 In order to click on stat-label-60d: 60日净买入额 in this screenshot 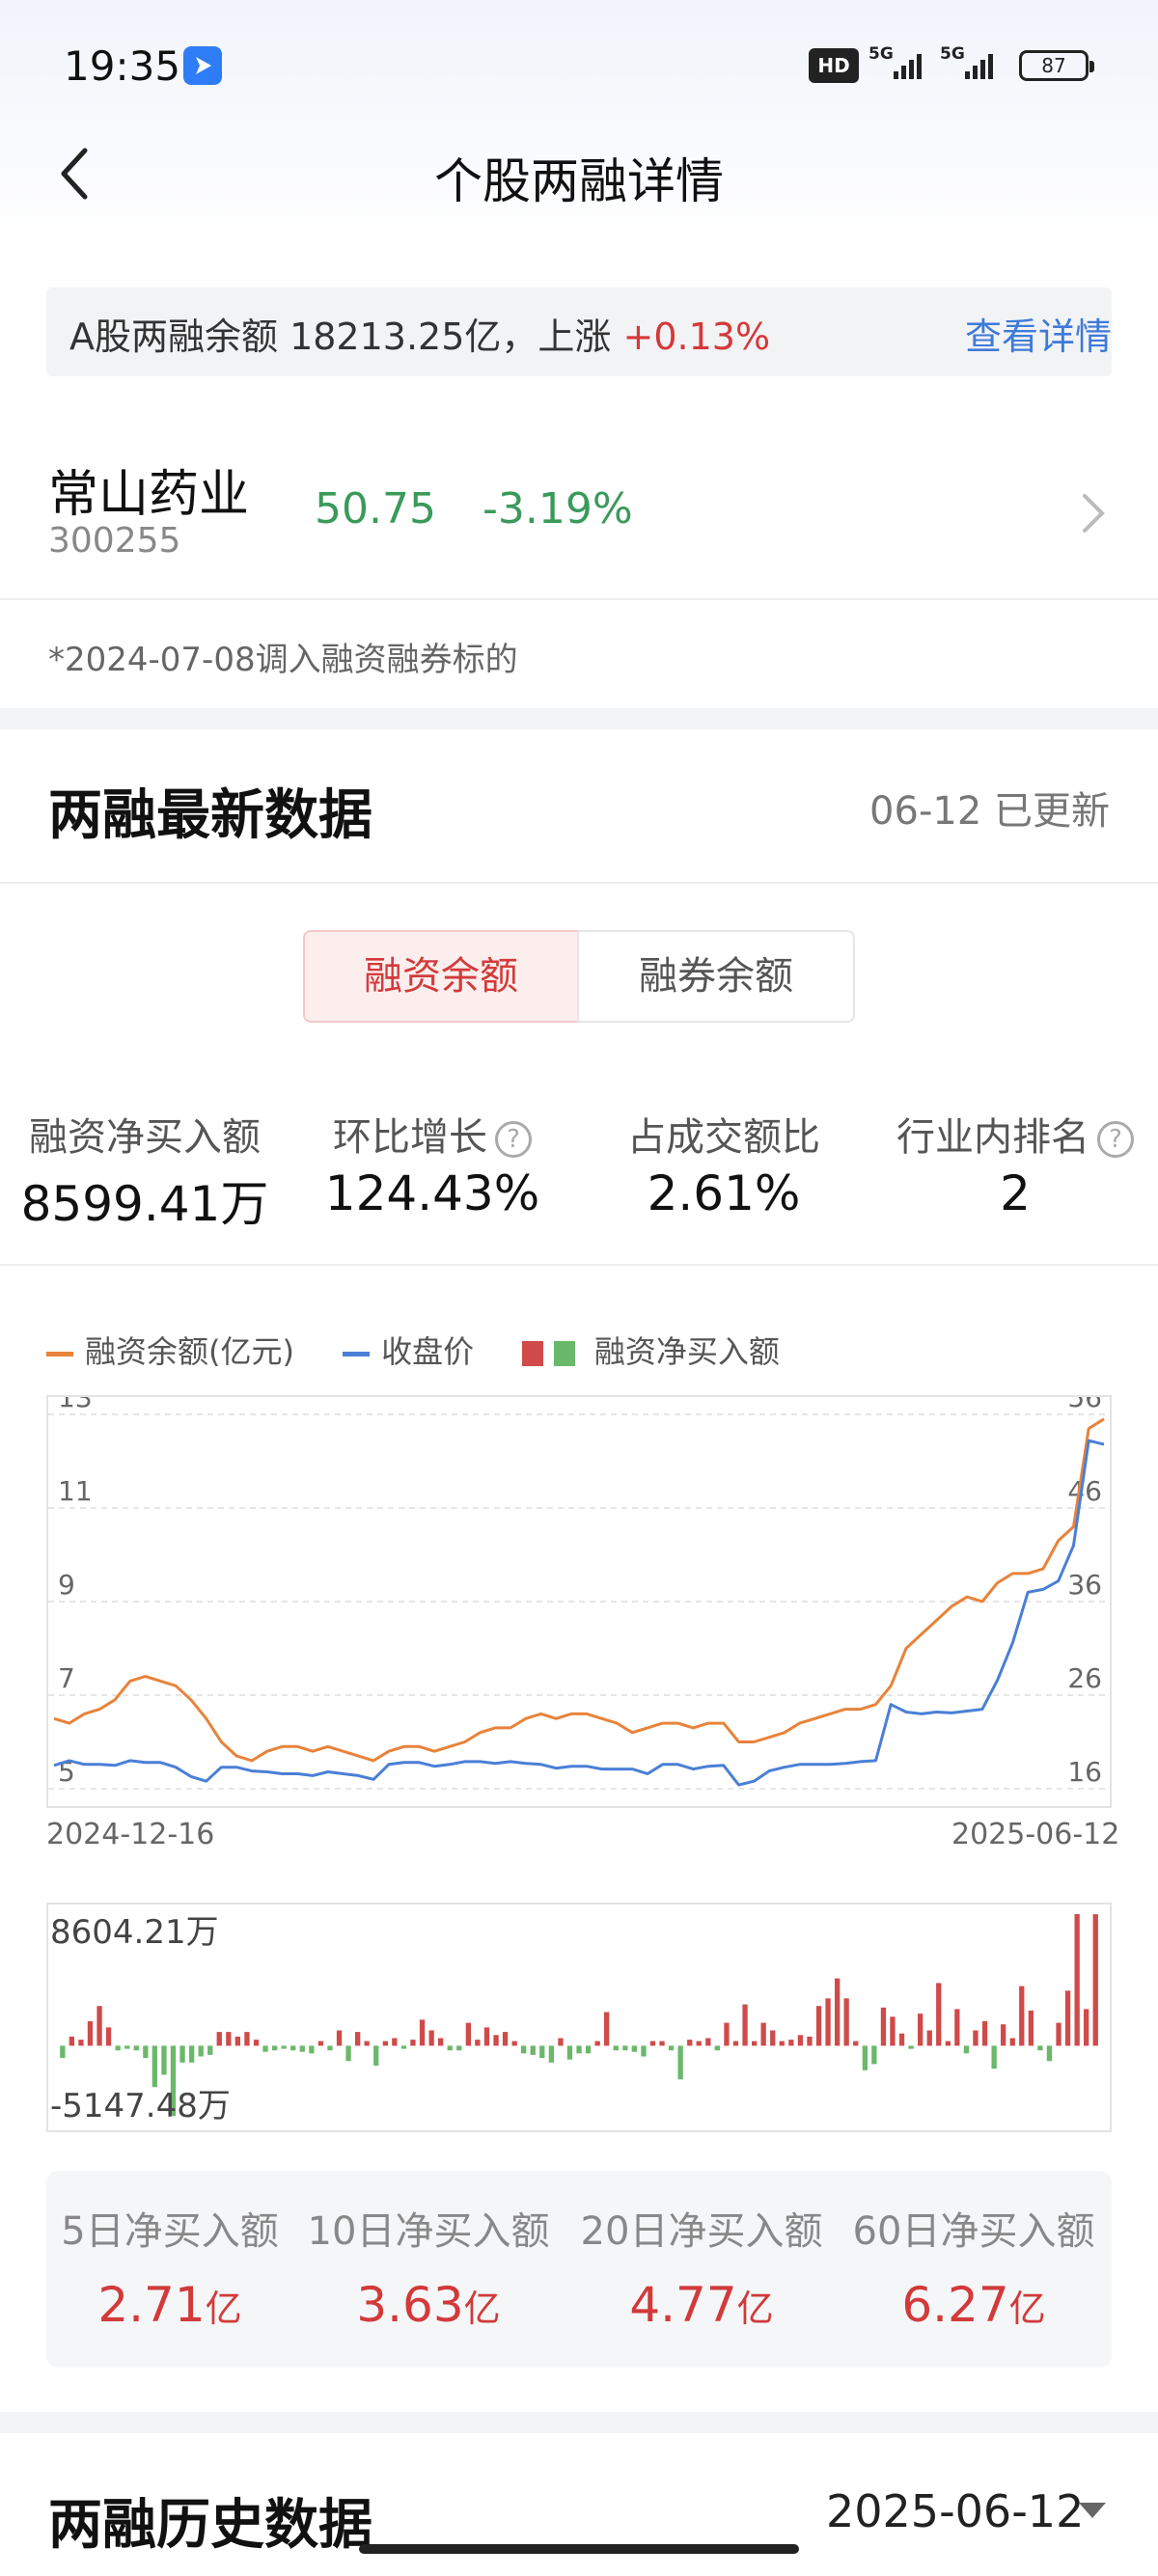, I will do `click(973, 2231)`.